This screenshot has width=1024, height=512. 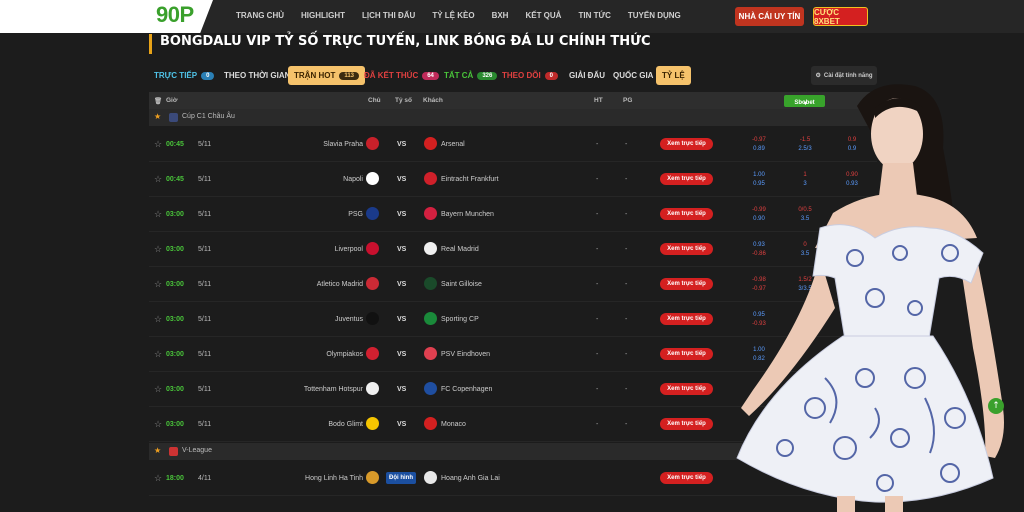 What do you see at coordinates (257, 75) in the screenshot?
I see `tab-by-time: THEO THỜI GIAN` at bounding box center [257, 75].